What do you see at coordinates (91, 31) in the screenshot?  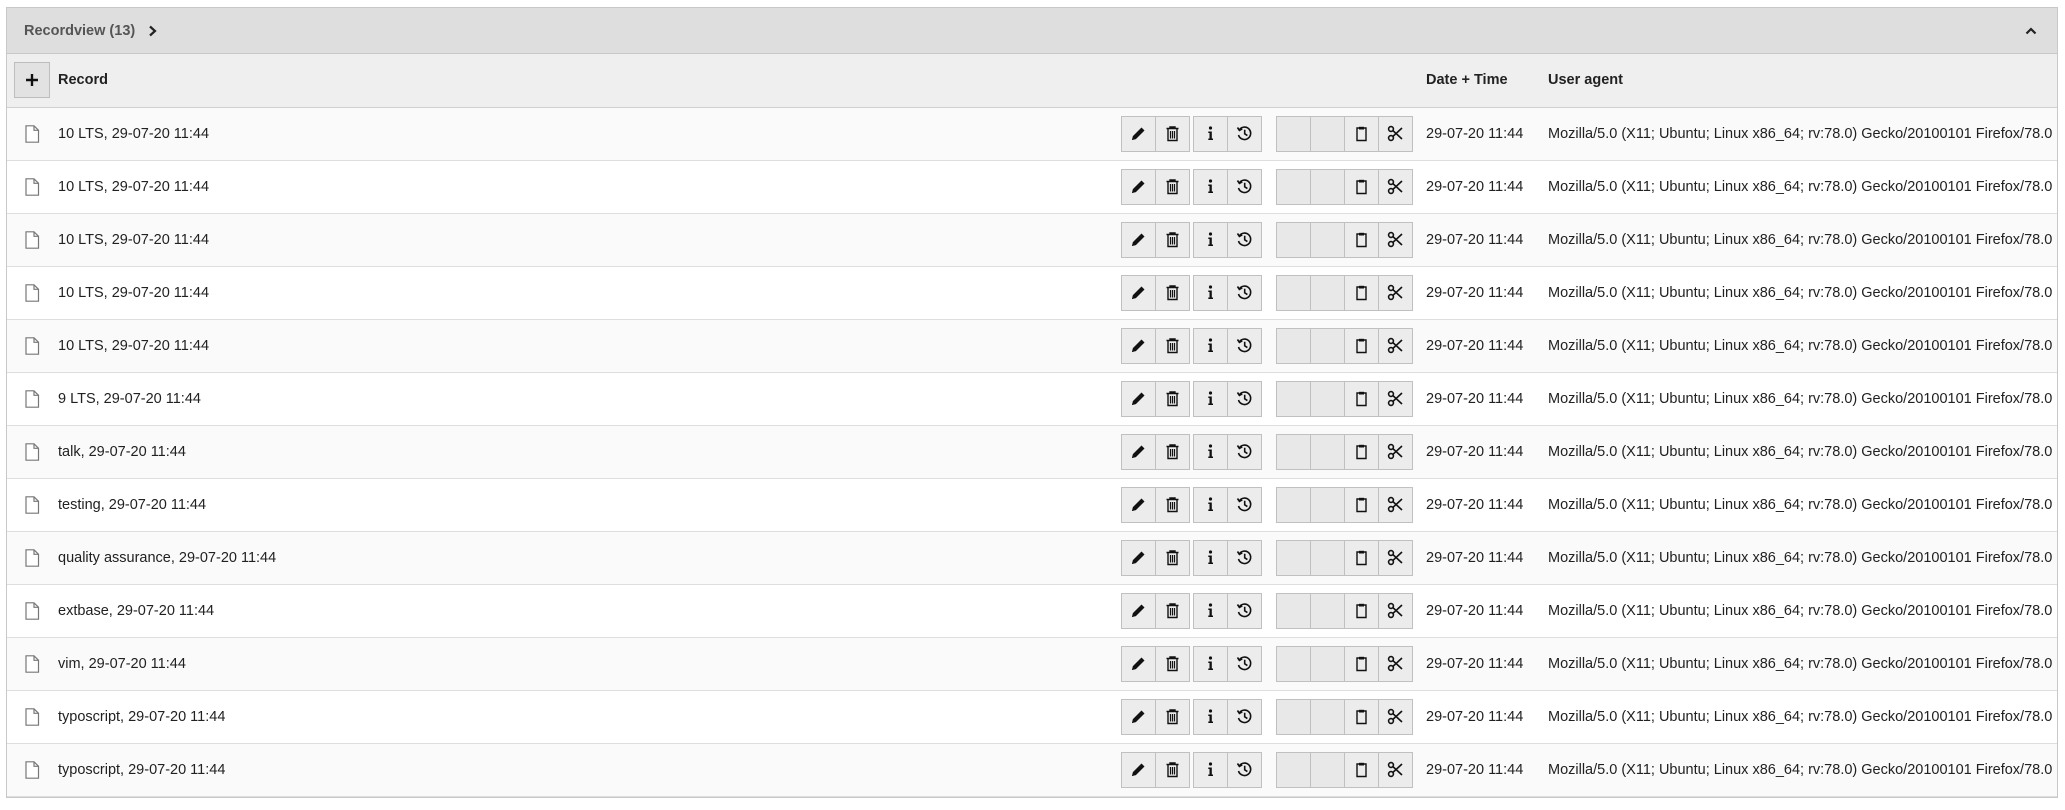 I see `panel-title: Recordview (13)` at bounding box center [91, 31].